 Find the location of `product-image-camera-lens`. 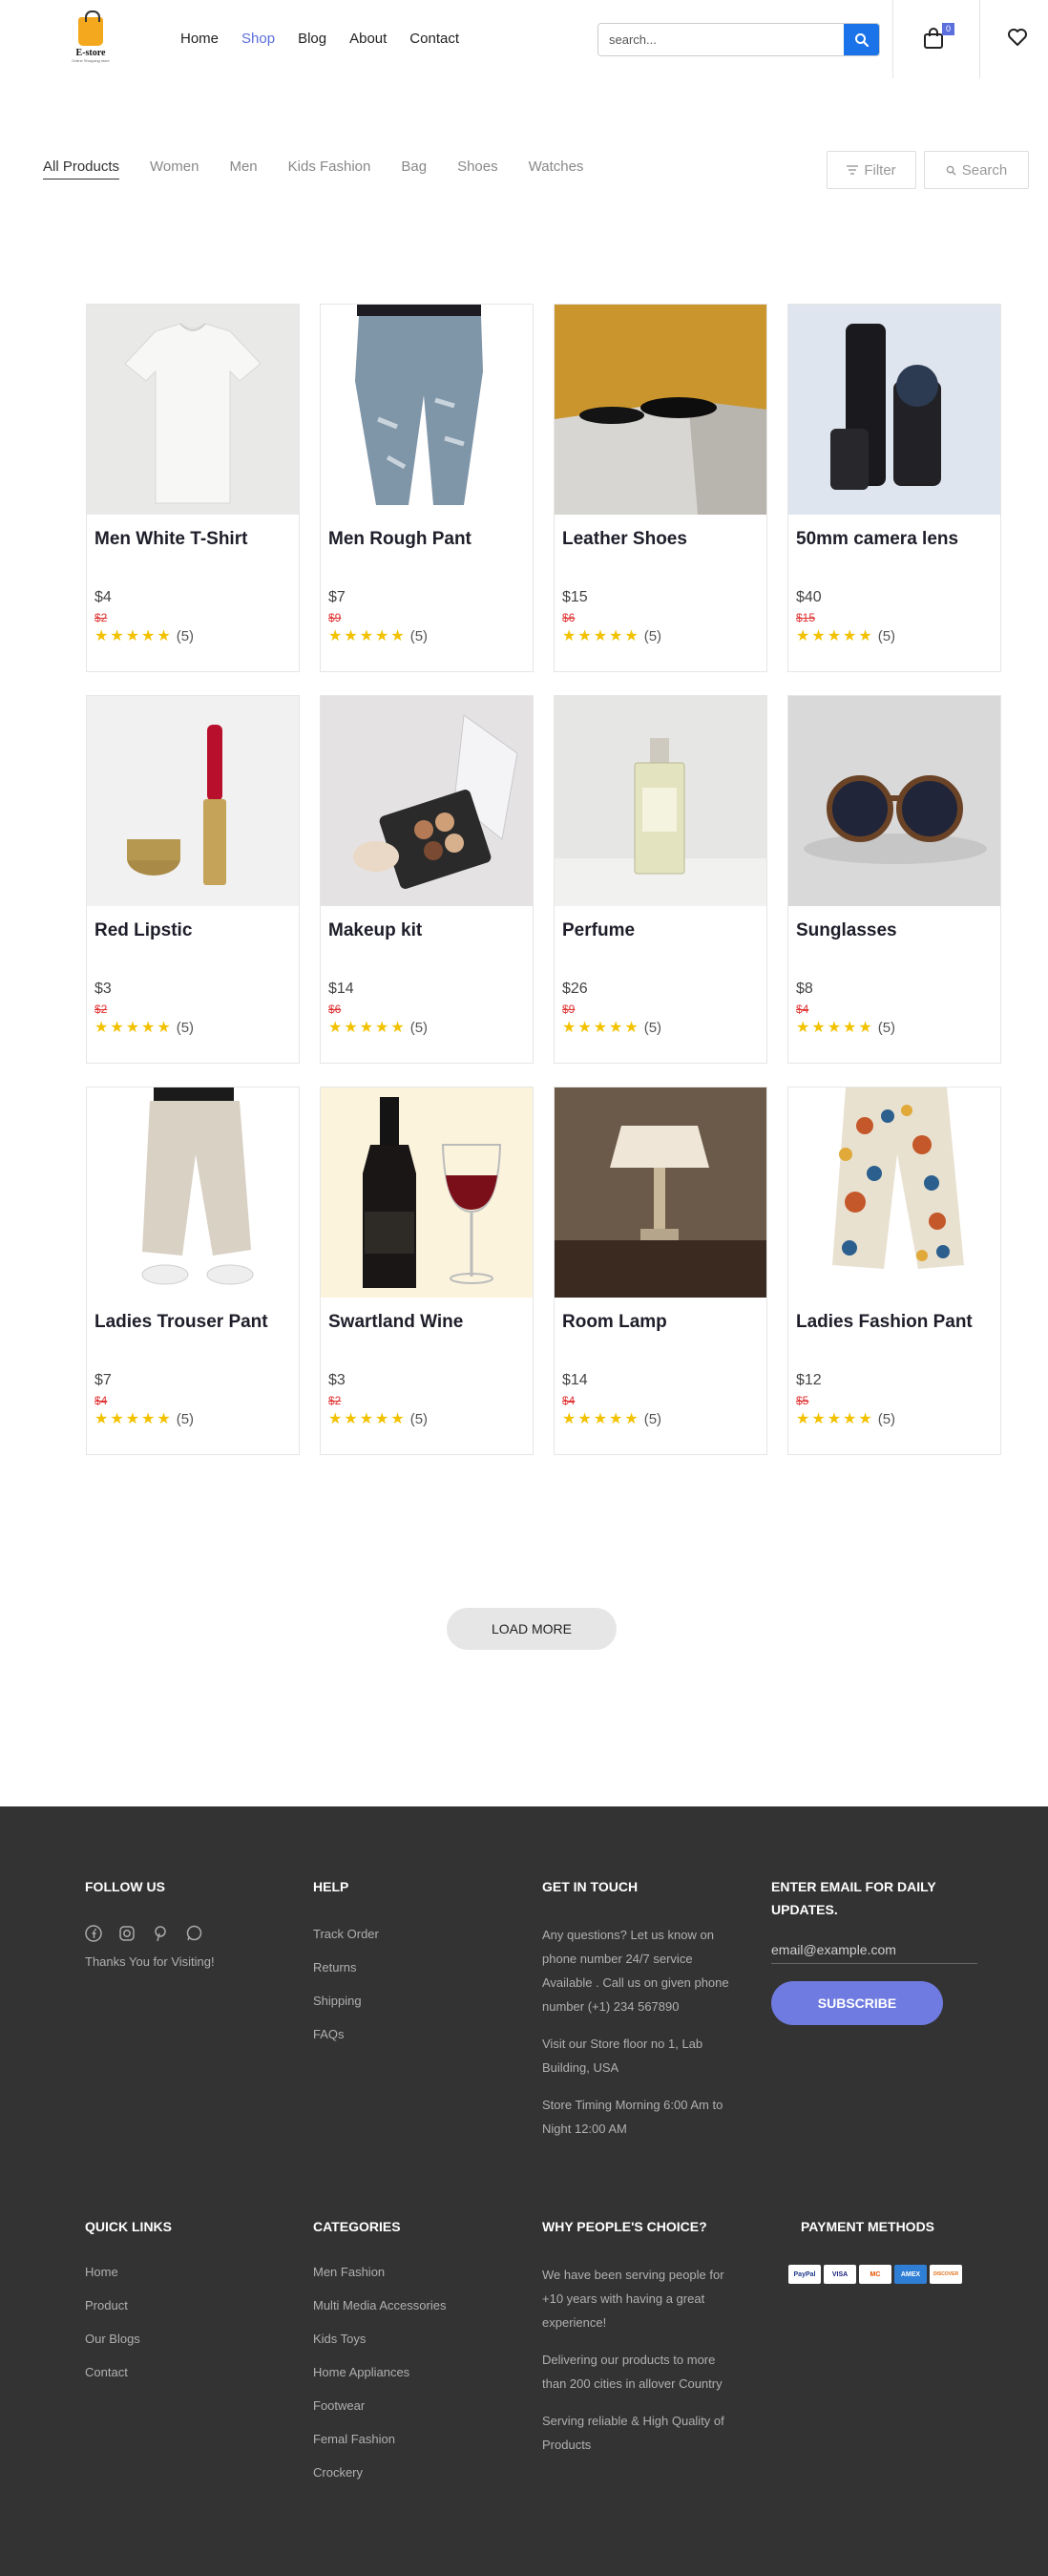

product-image-camera-lens is located at coordinates (894, 410).